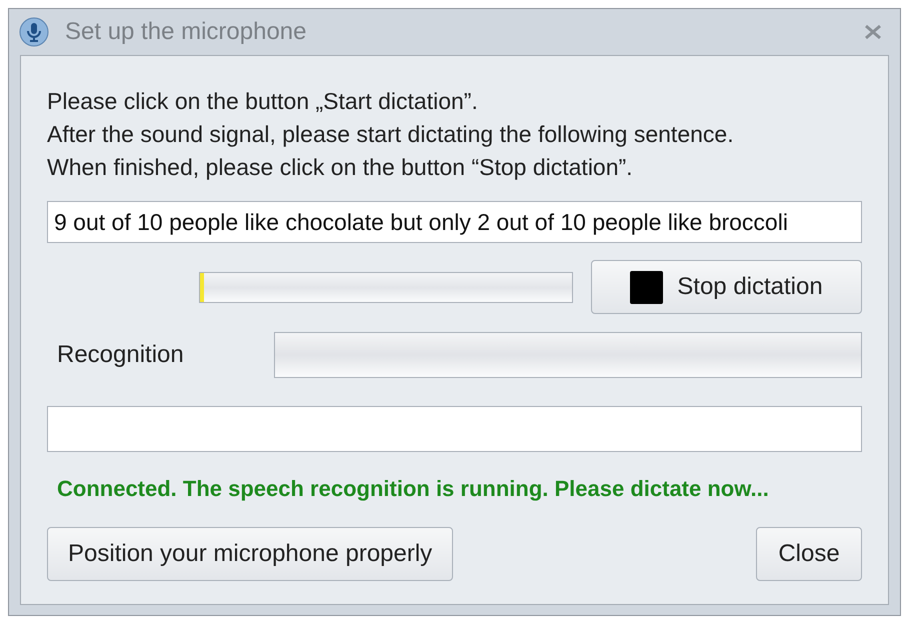 The image size is (909, 624). Describe the element at coordinates (34, 32) in the screenshot. I see `microphone-icon` at that location.